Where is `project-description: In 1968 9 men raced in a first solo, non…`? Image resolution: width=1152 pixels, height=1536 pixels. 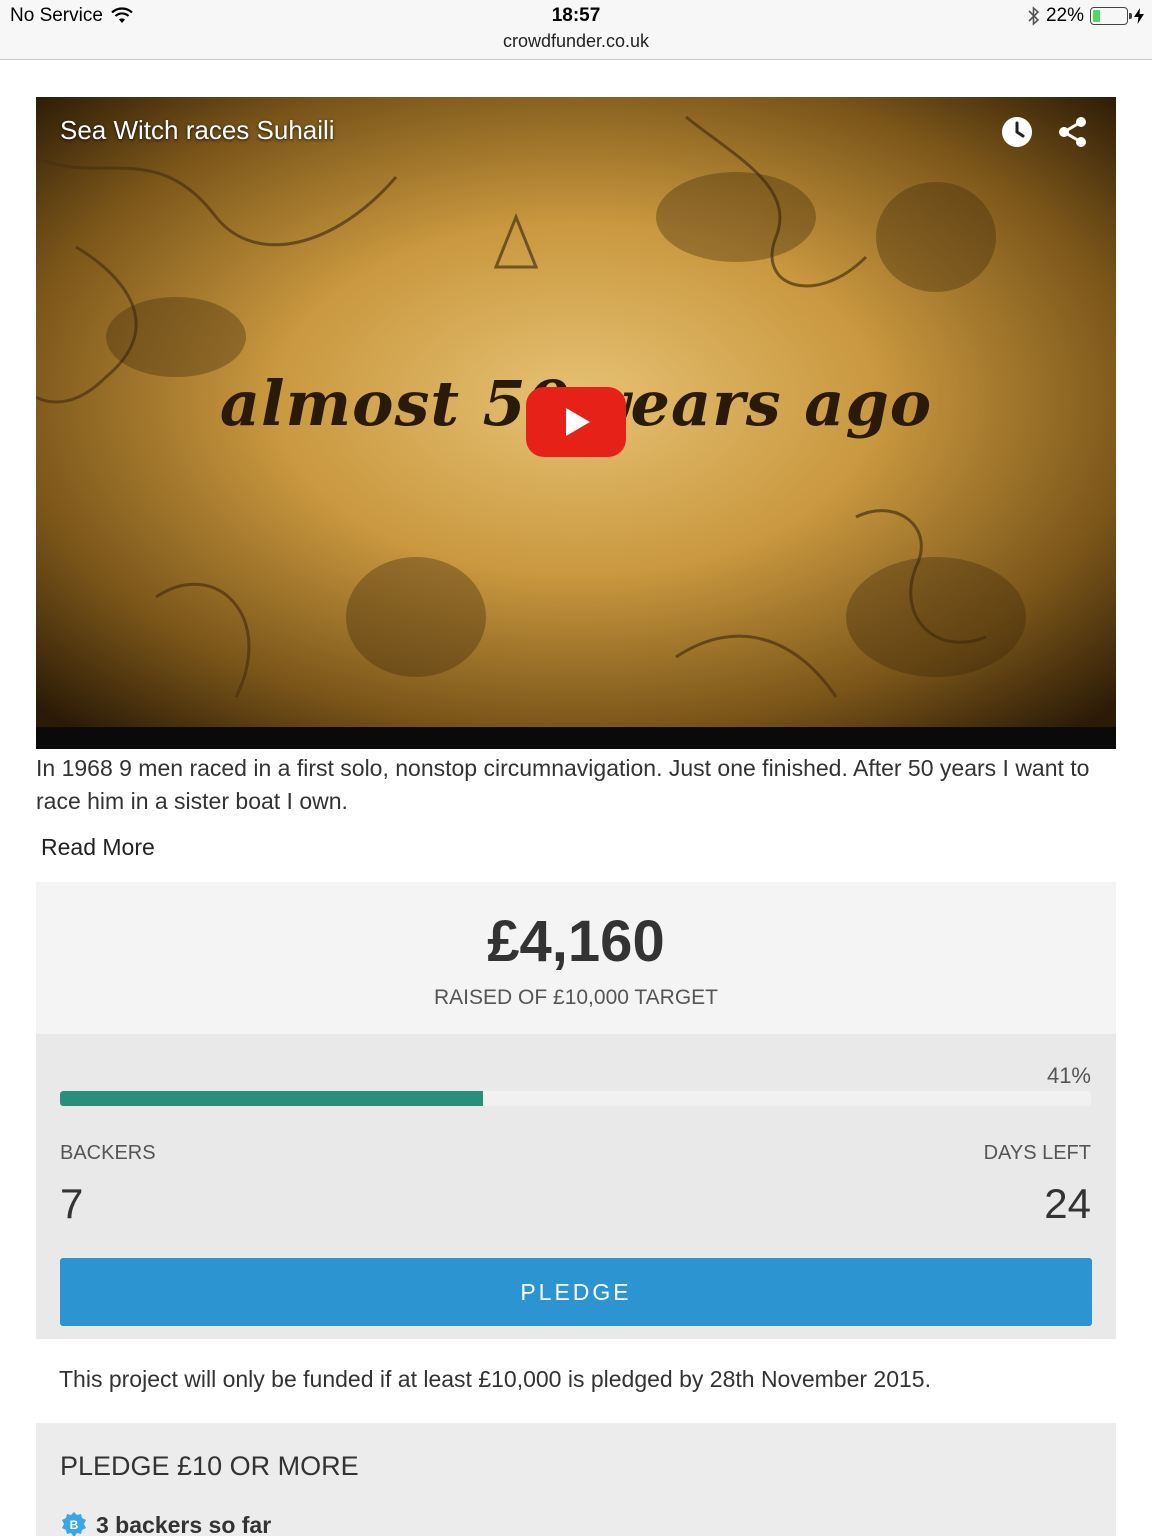 project-description: In 1968 9 men raced in a first solo, non… is located at coordinates (563, 784).